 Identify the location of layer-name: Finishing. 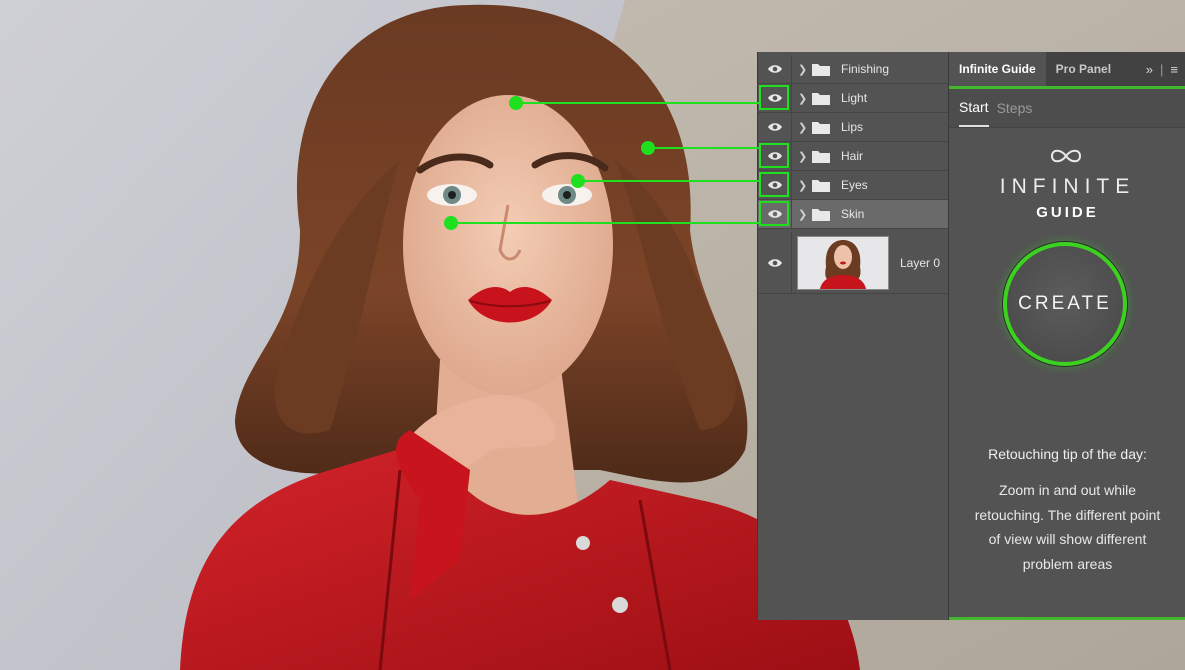
(865, 69).